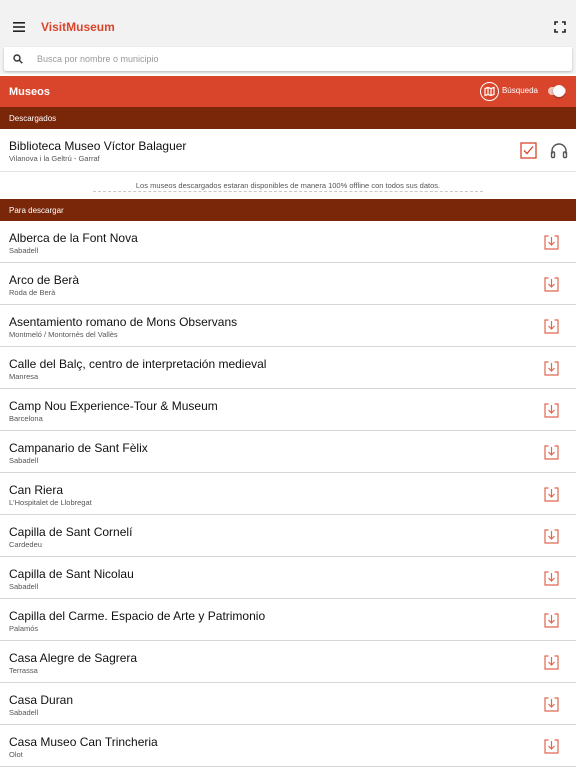 The width and height of the screenshot is (576, 768). What do you see at coordinates (78, 448) in the screenshot?
I see `museum-name: Campanario de Sant Fèlix` at bounding box center [78, 448].